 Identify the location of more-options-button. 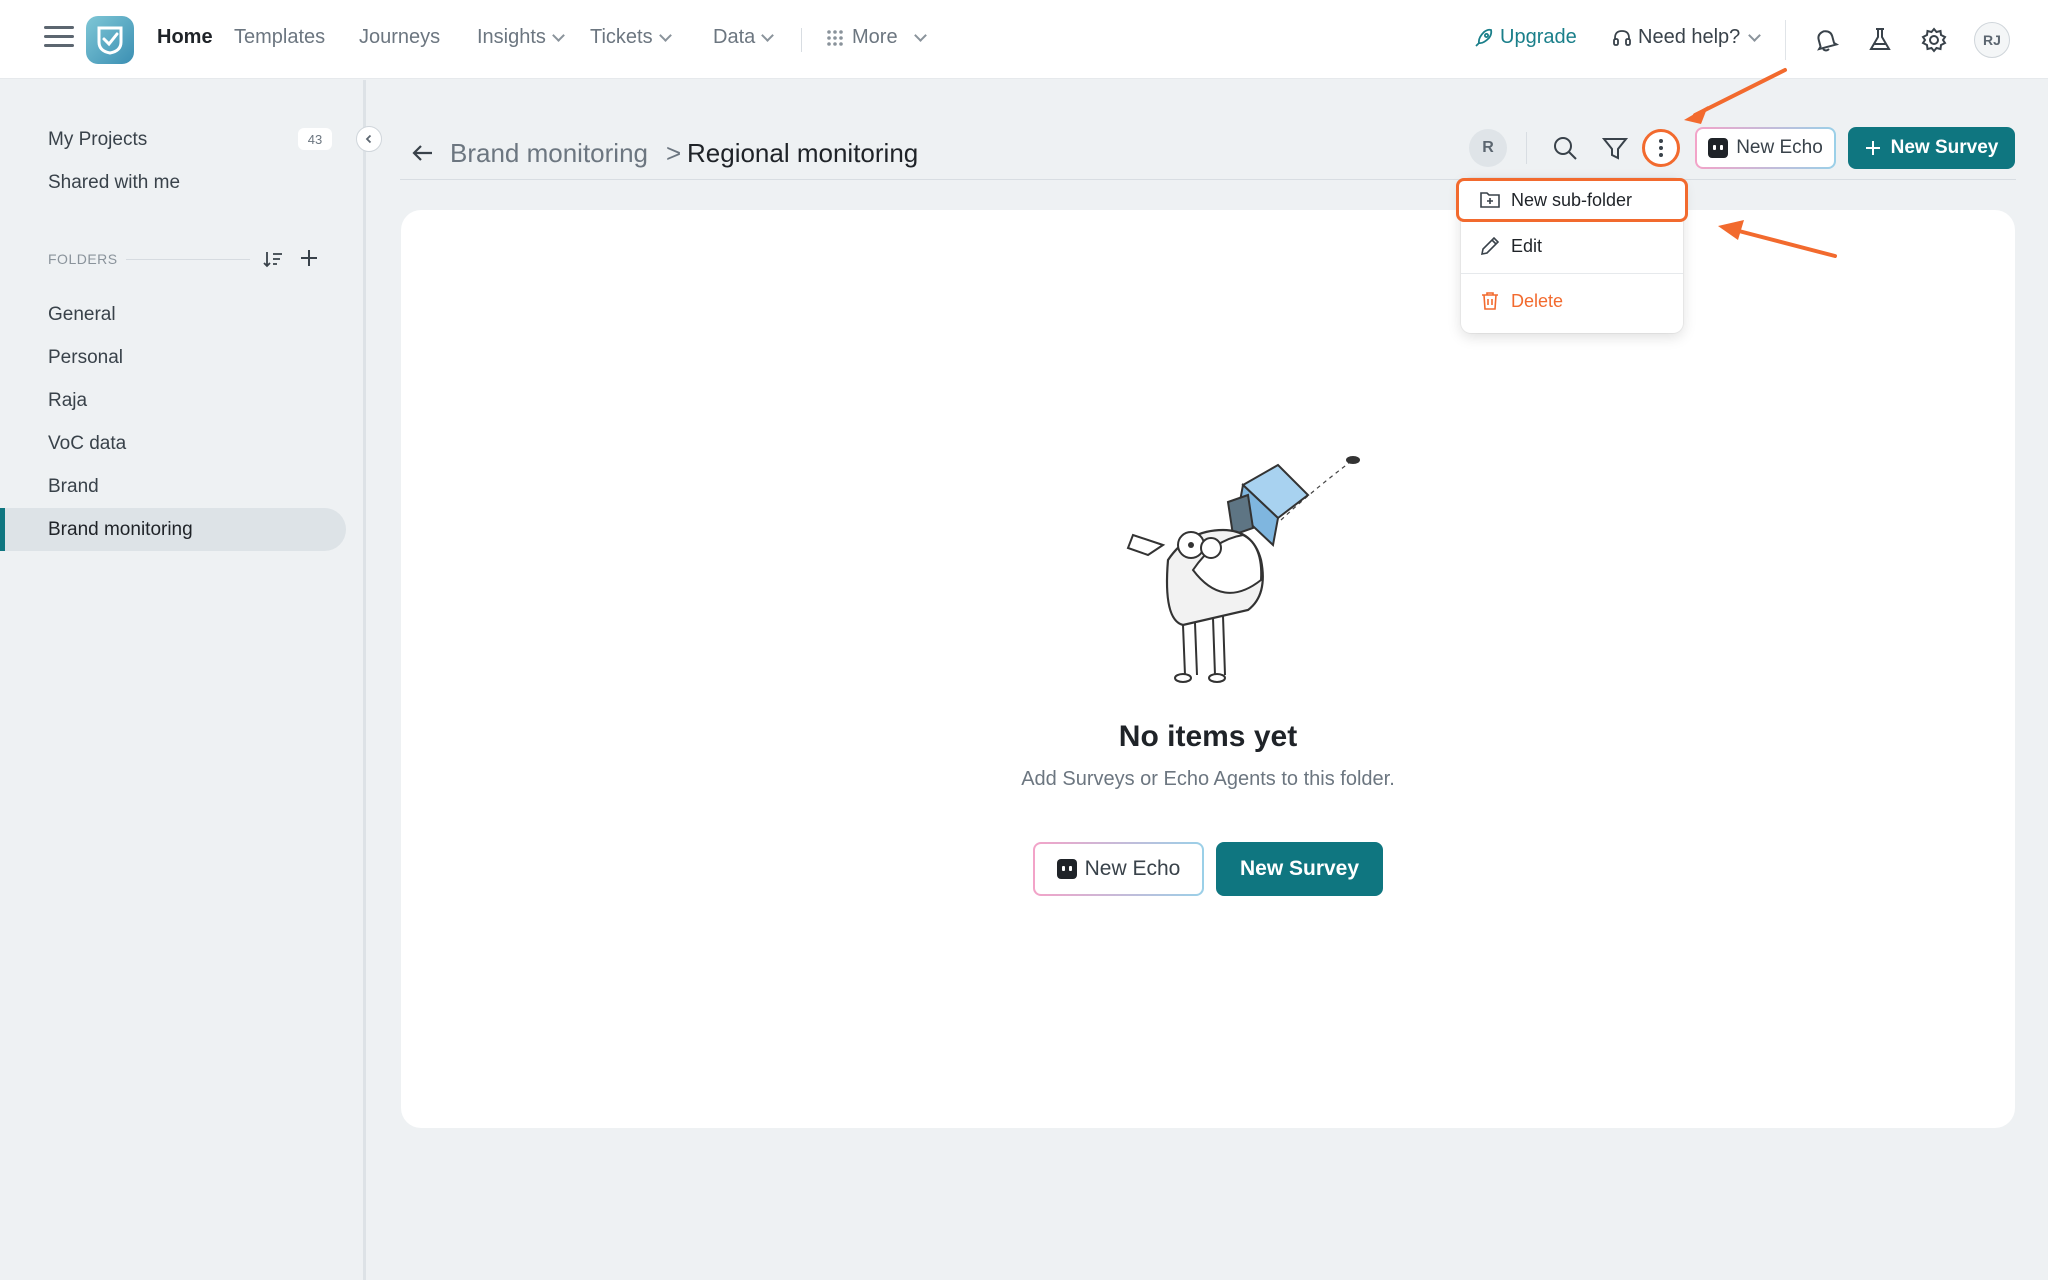
(1661, 148).